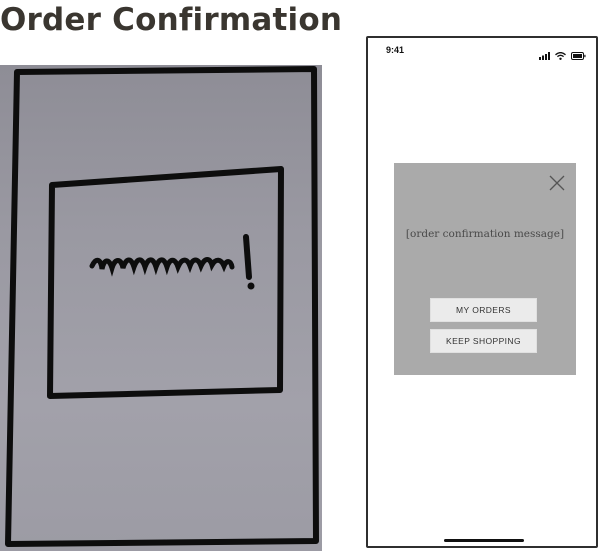  I want to click on close-icon, so click(557, 183).